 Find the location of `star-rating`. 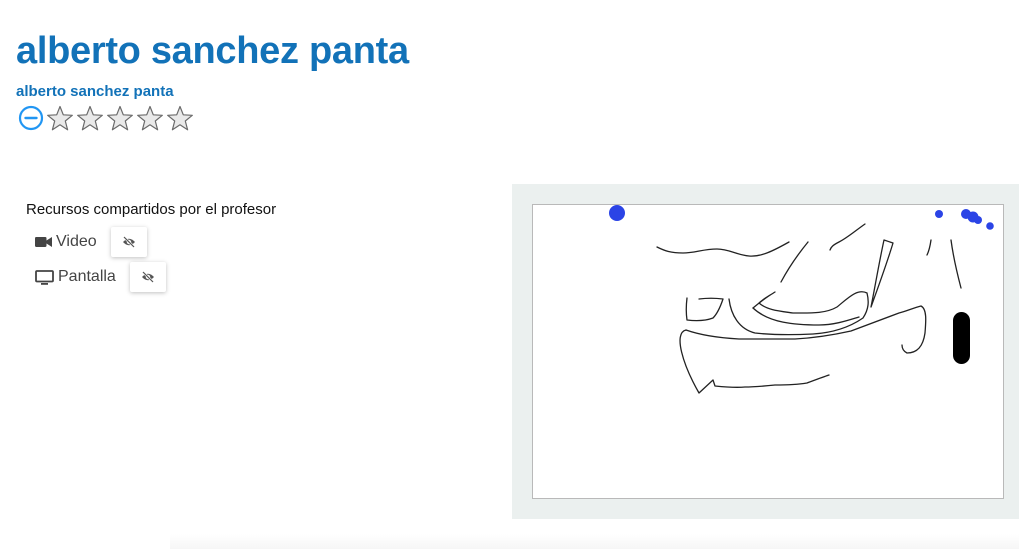

star-rating is located at coordinates (106, 118).